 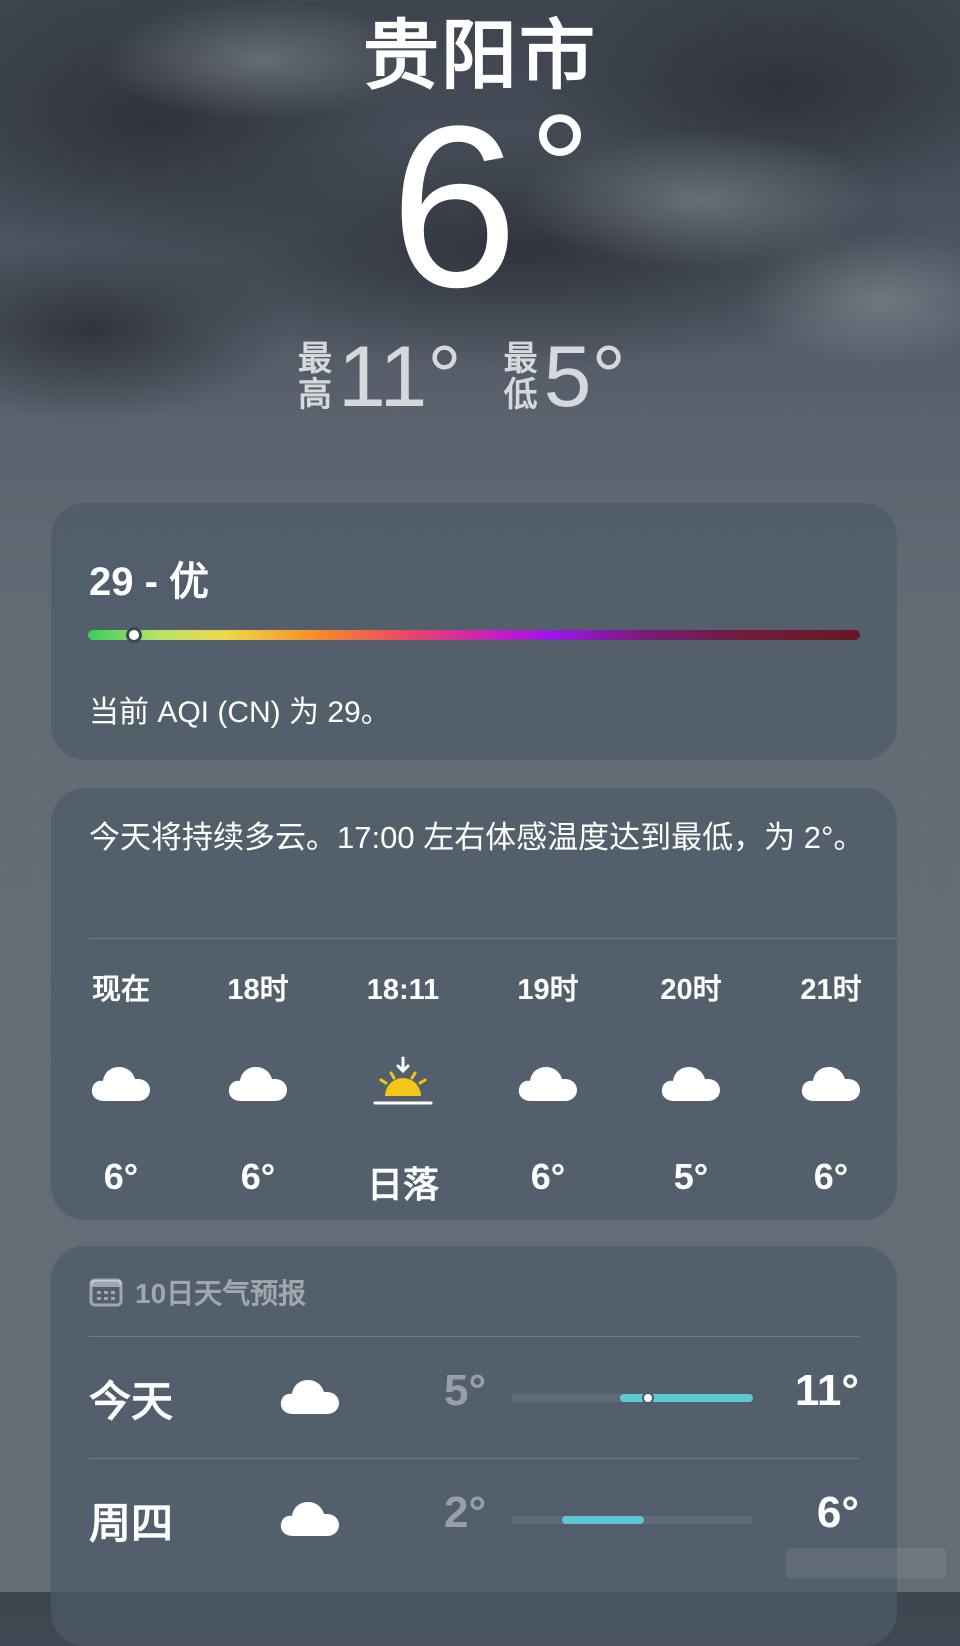 I want to click on aqi-indicator-dot, so click(x=134, y=635).